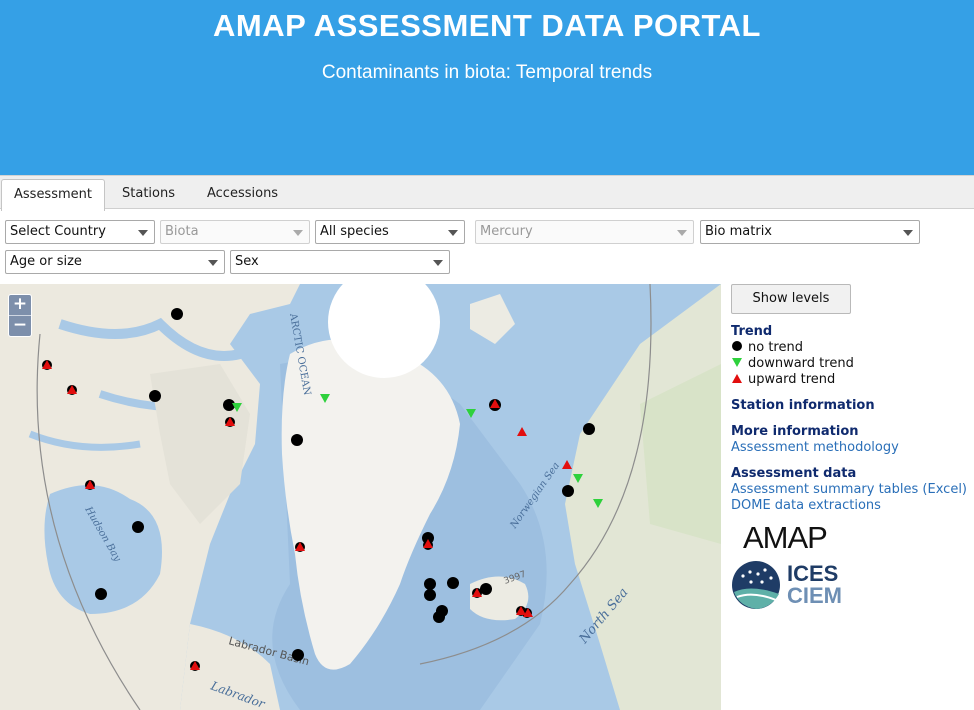 The width and height of the screenshot is (974, 710). What do you see at coordinates (795, 431) in the screenshot?
I see `more-info-heading: More information` at bounding box center [795, 431].